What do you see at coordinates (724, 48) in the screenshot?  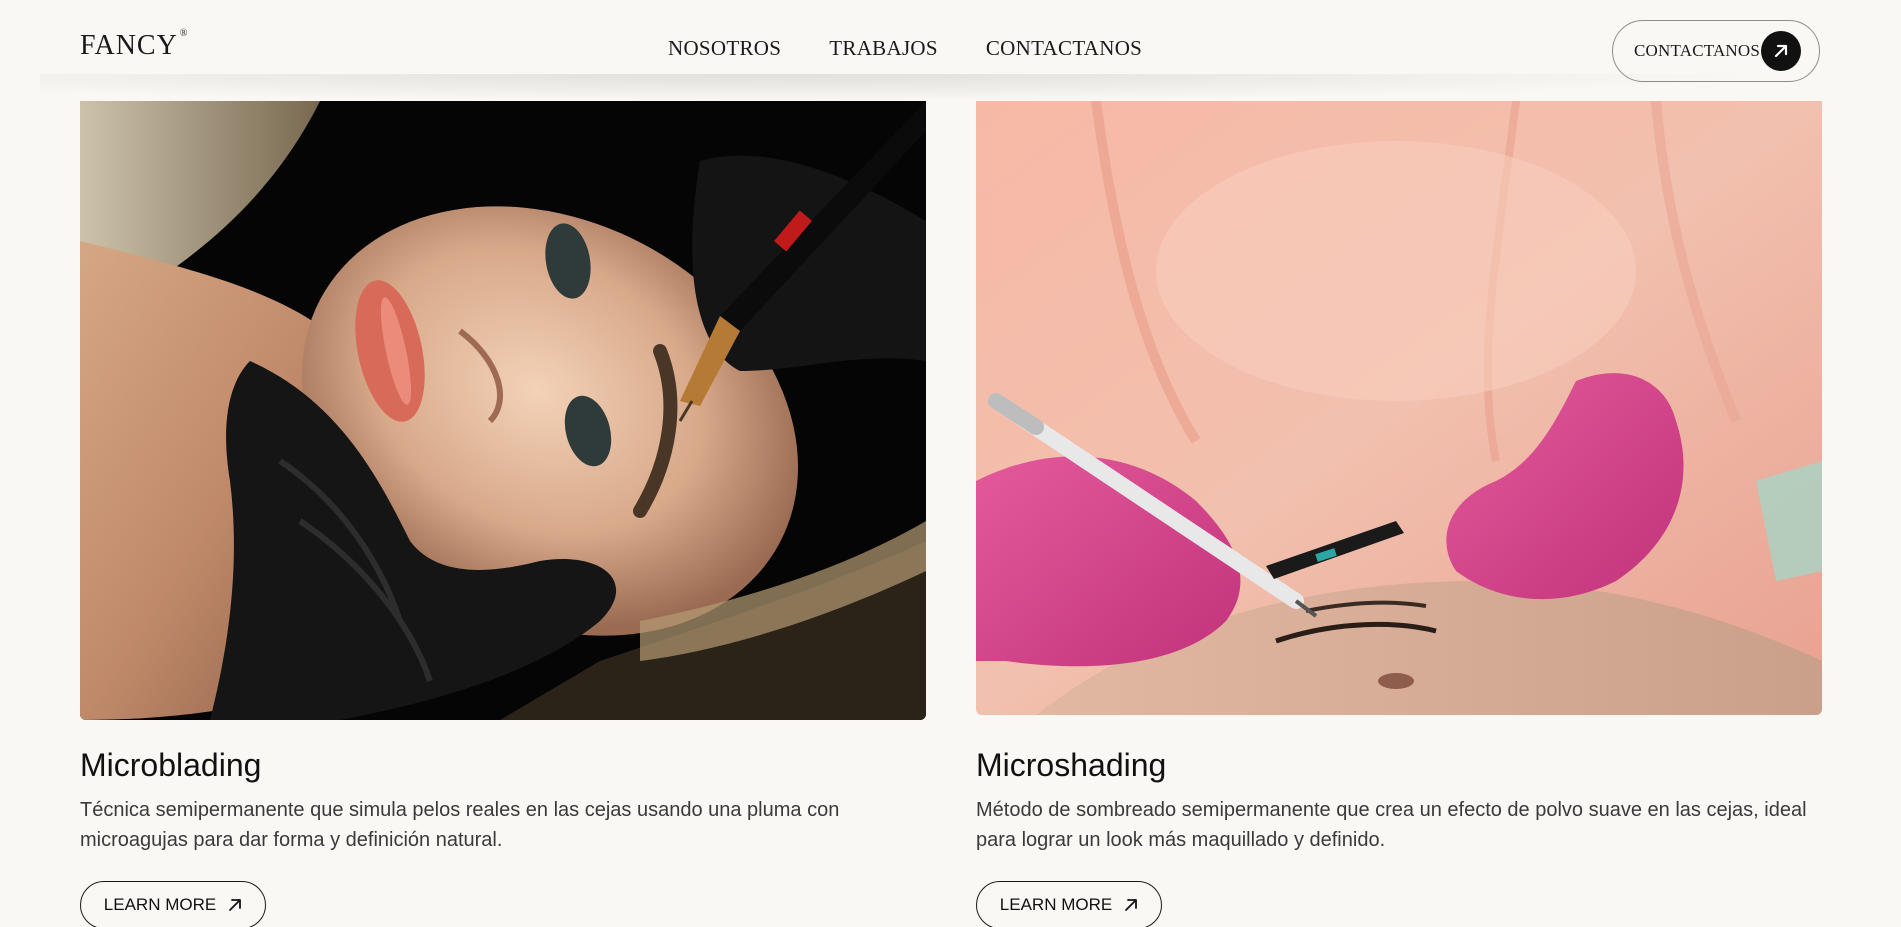 I see `nav-link-nosotros: NOSOTROS` at bounding box center [724, 48].